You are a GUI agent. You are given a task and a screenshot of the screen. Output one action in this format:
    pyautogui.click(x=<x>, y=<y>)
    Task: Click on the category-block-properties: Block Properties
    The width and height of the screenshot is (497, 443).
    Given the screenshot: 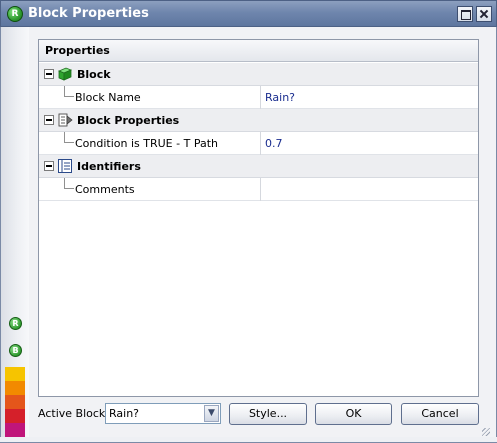 What is the action you would take?
    pyautogui.click(x=258, y=120)
    